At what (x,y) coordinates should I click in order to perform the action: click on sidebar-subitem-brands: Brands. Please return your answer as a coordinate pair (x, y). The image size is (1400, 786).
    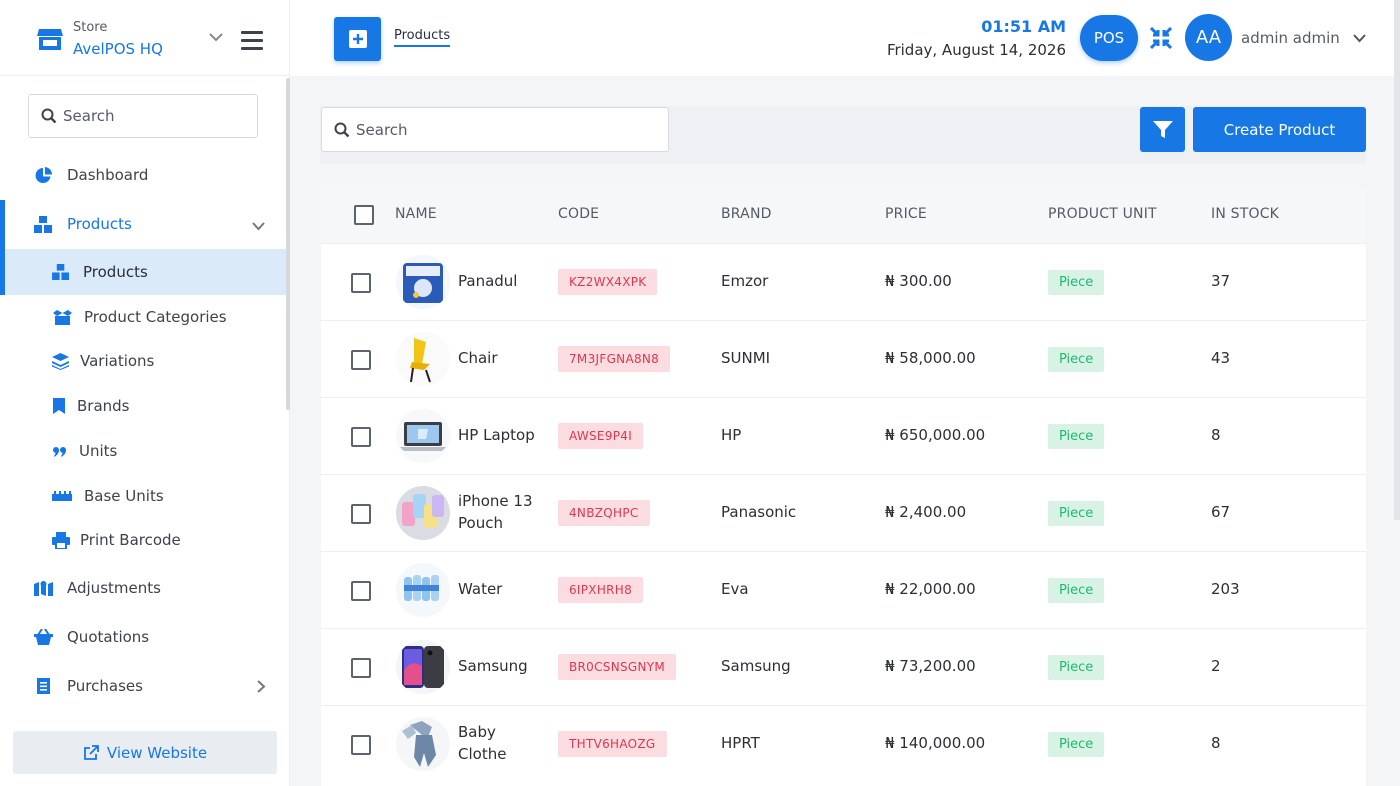
    Looking at the image, I should click on (143, 406).